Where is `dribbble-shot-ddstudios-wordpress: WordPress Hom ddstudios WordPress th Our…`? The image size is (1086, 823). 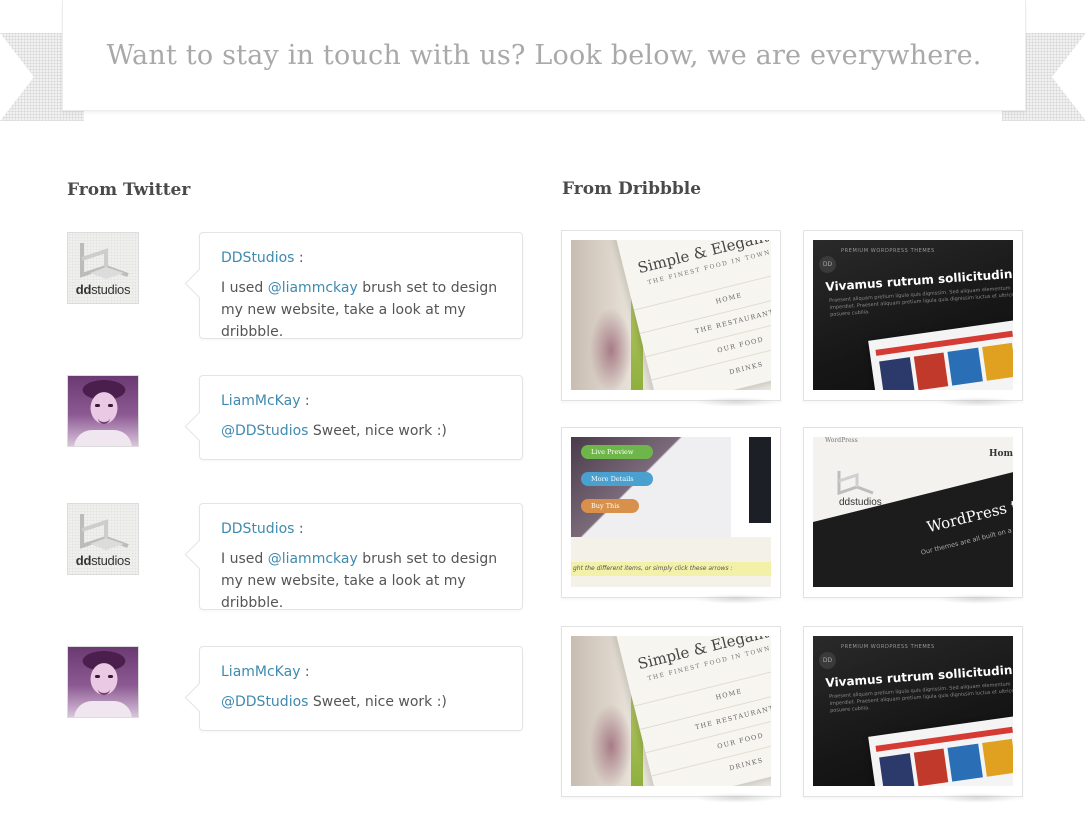
dribbble-shot-ddstudios-wordpress: WordPress Hom ddstudios WordPress th Our… is located at coordinates (913, 515).